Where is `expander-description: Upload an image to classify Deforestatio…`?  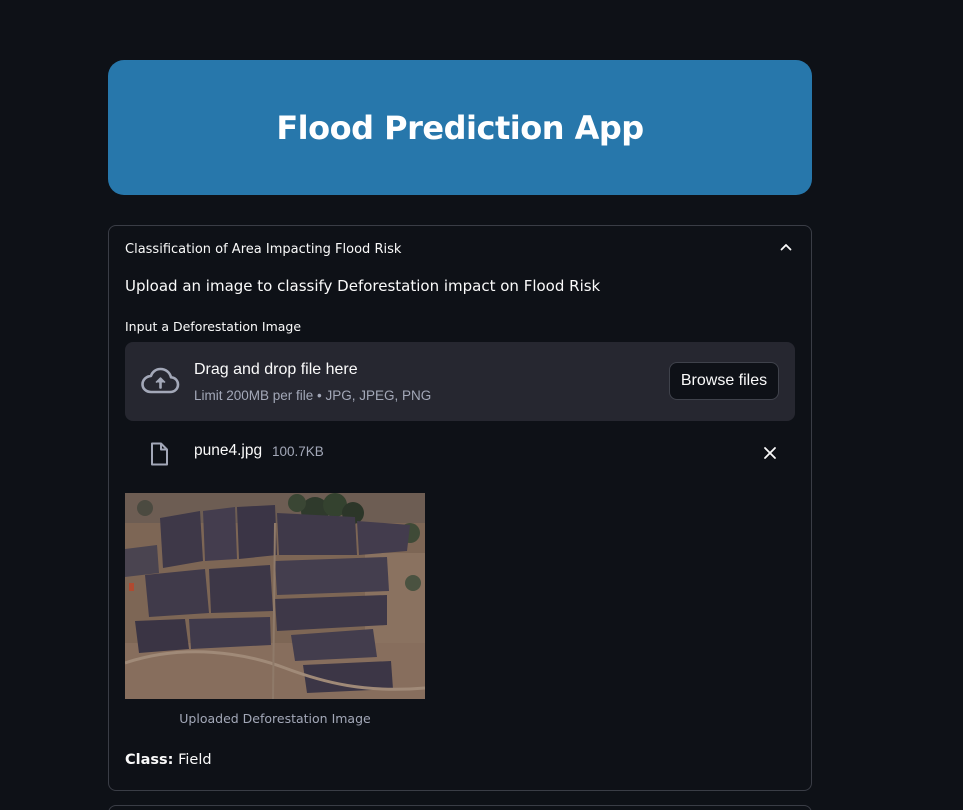 expander-description: Upload an image to classify Deforestatio… is located at coordinates (363, 286).